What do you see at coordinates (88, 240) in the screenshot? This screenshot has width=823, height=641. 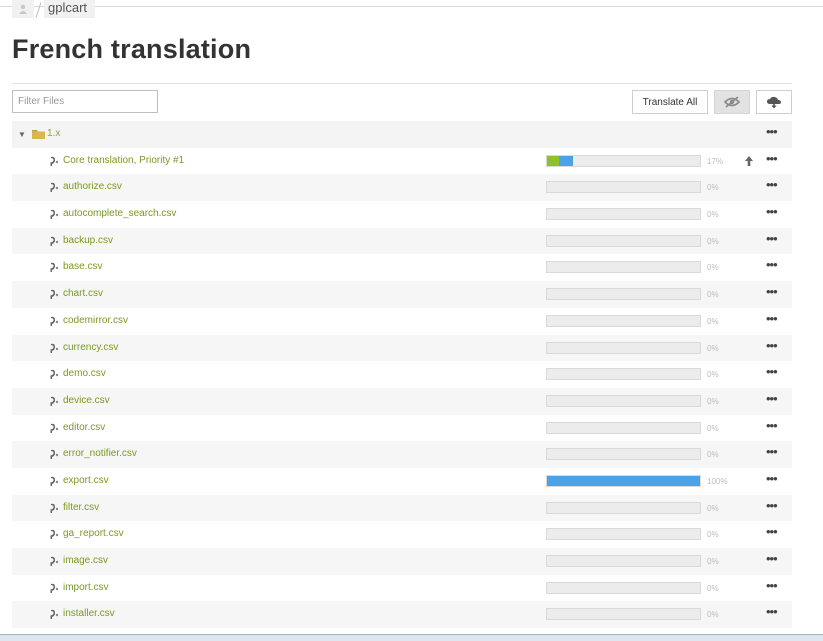 I see `file-link: backup.csv` at bounding box center [88, 240].